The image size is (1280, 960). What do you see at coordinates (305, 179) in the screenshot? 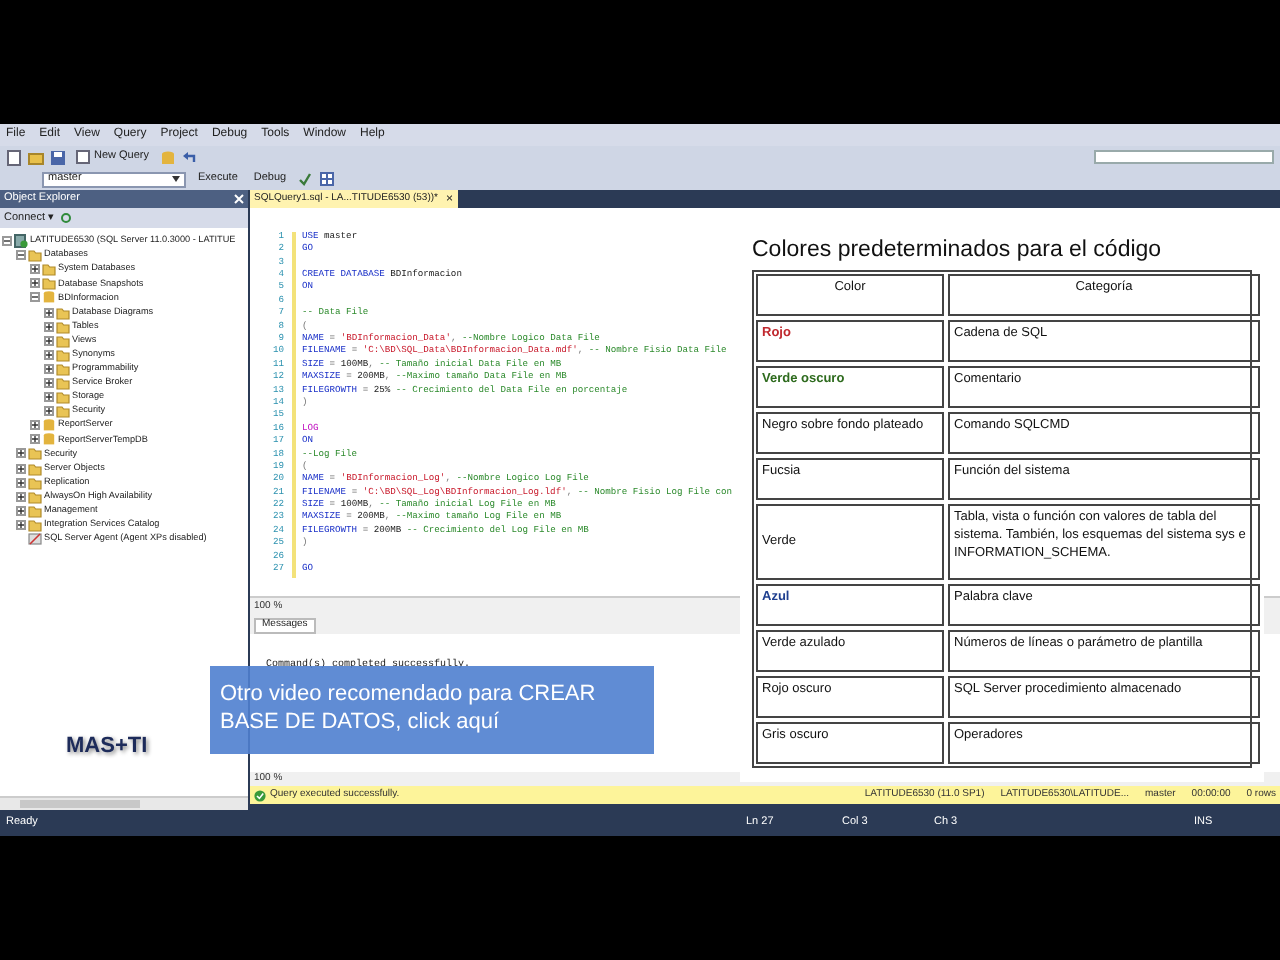
I see `check-icon` at bounding box center [305, 179].